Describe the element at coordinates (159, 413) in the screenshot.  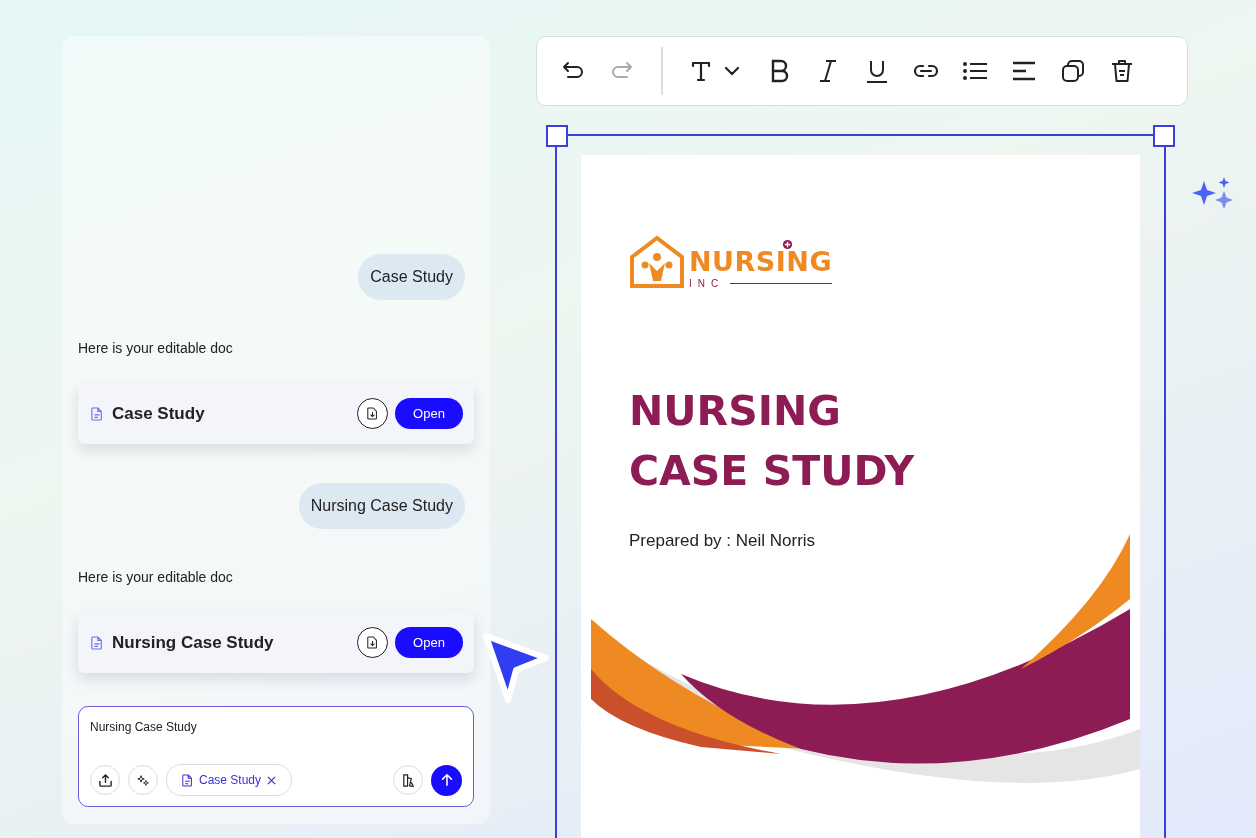
I see `document-title: Case Study` at that location.